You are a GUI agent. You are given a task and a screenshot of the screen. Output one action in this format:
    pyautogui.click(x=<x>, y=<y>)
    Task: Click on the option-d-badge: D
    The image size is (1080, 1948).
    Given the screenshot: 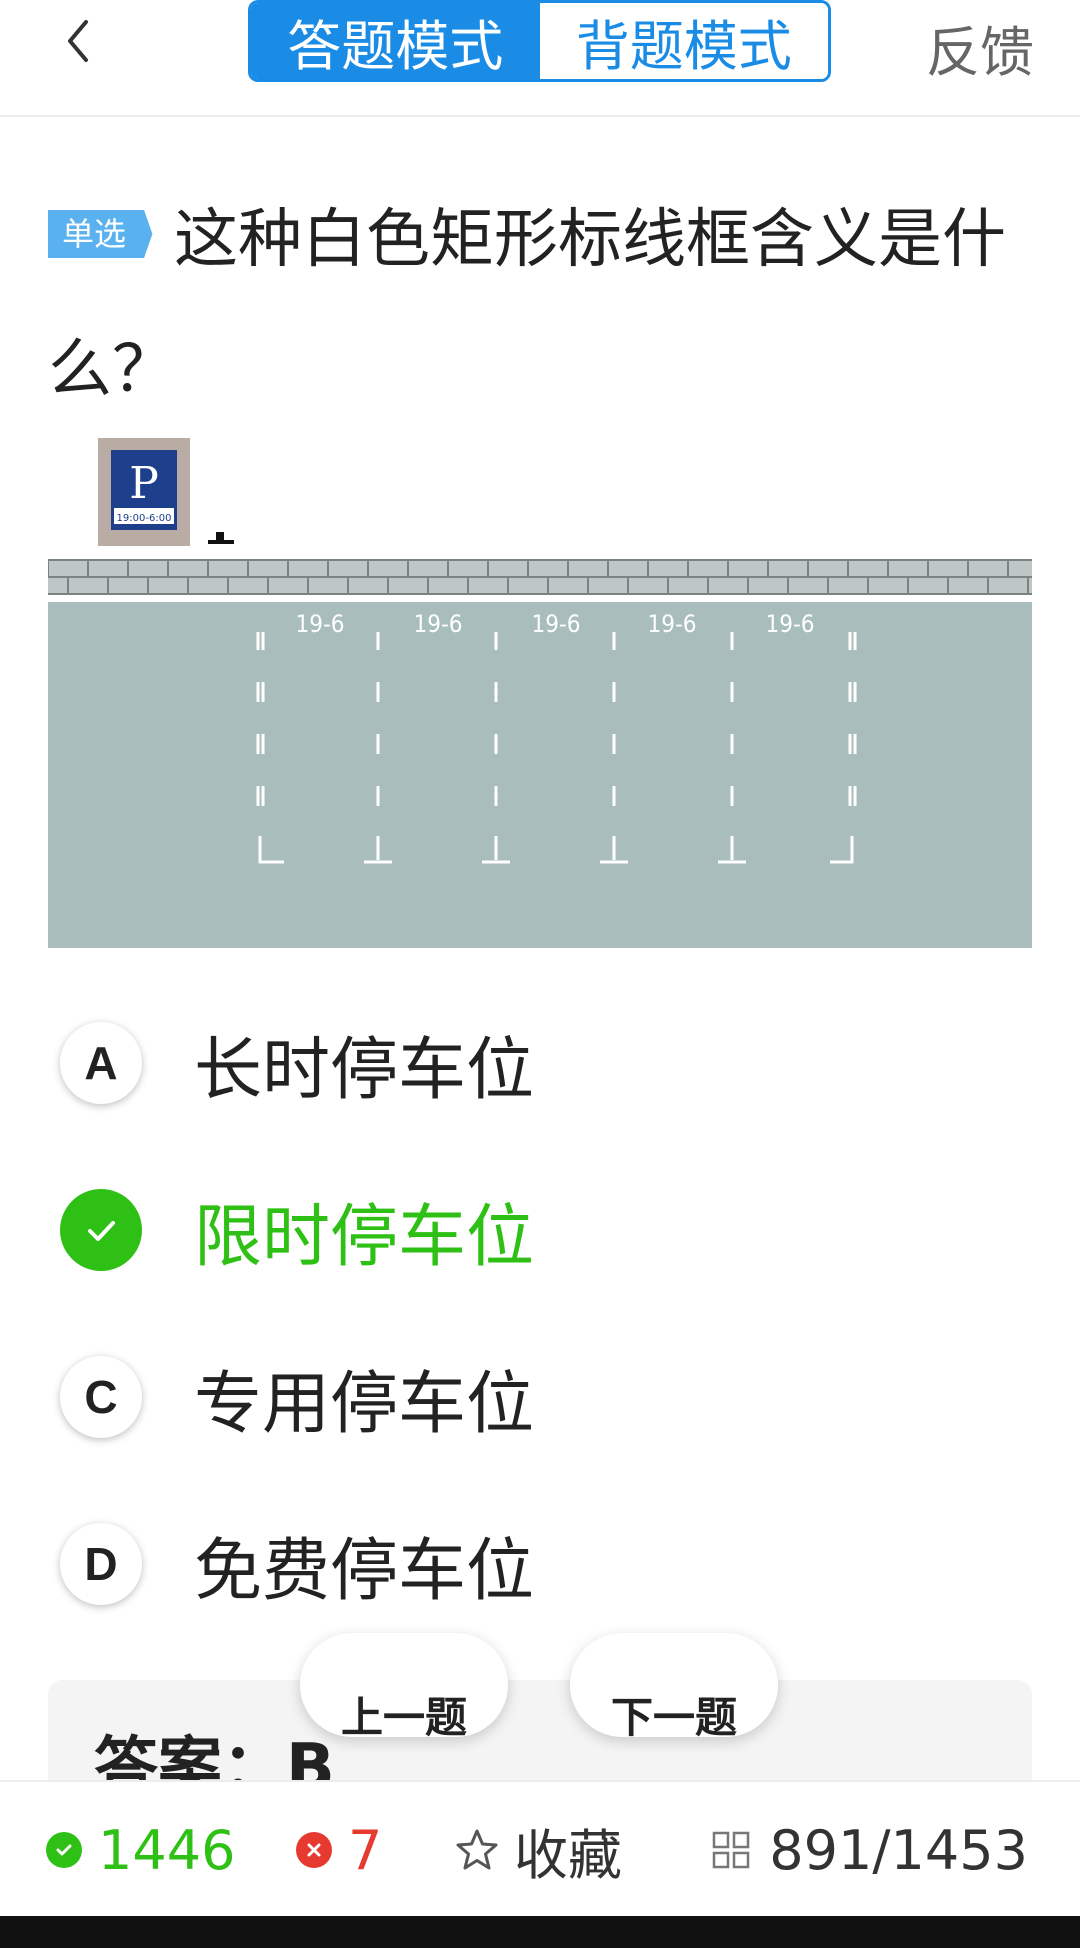 What is the action you would take?
    pyautogui.click(x=101, y=1564)
    